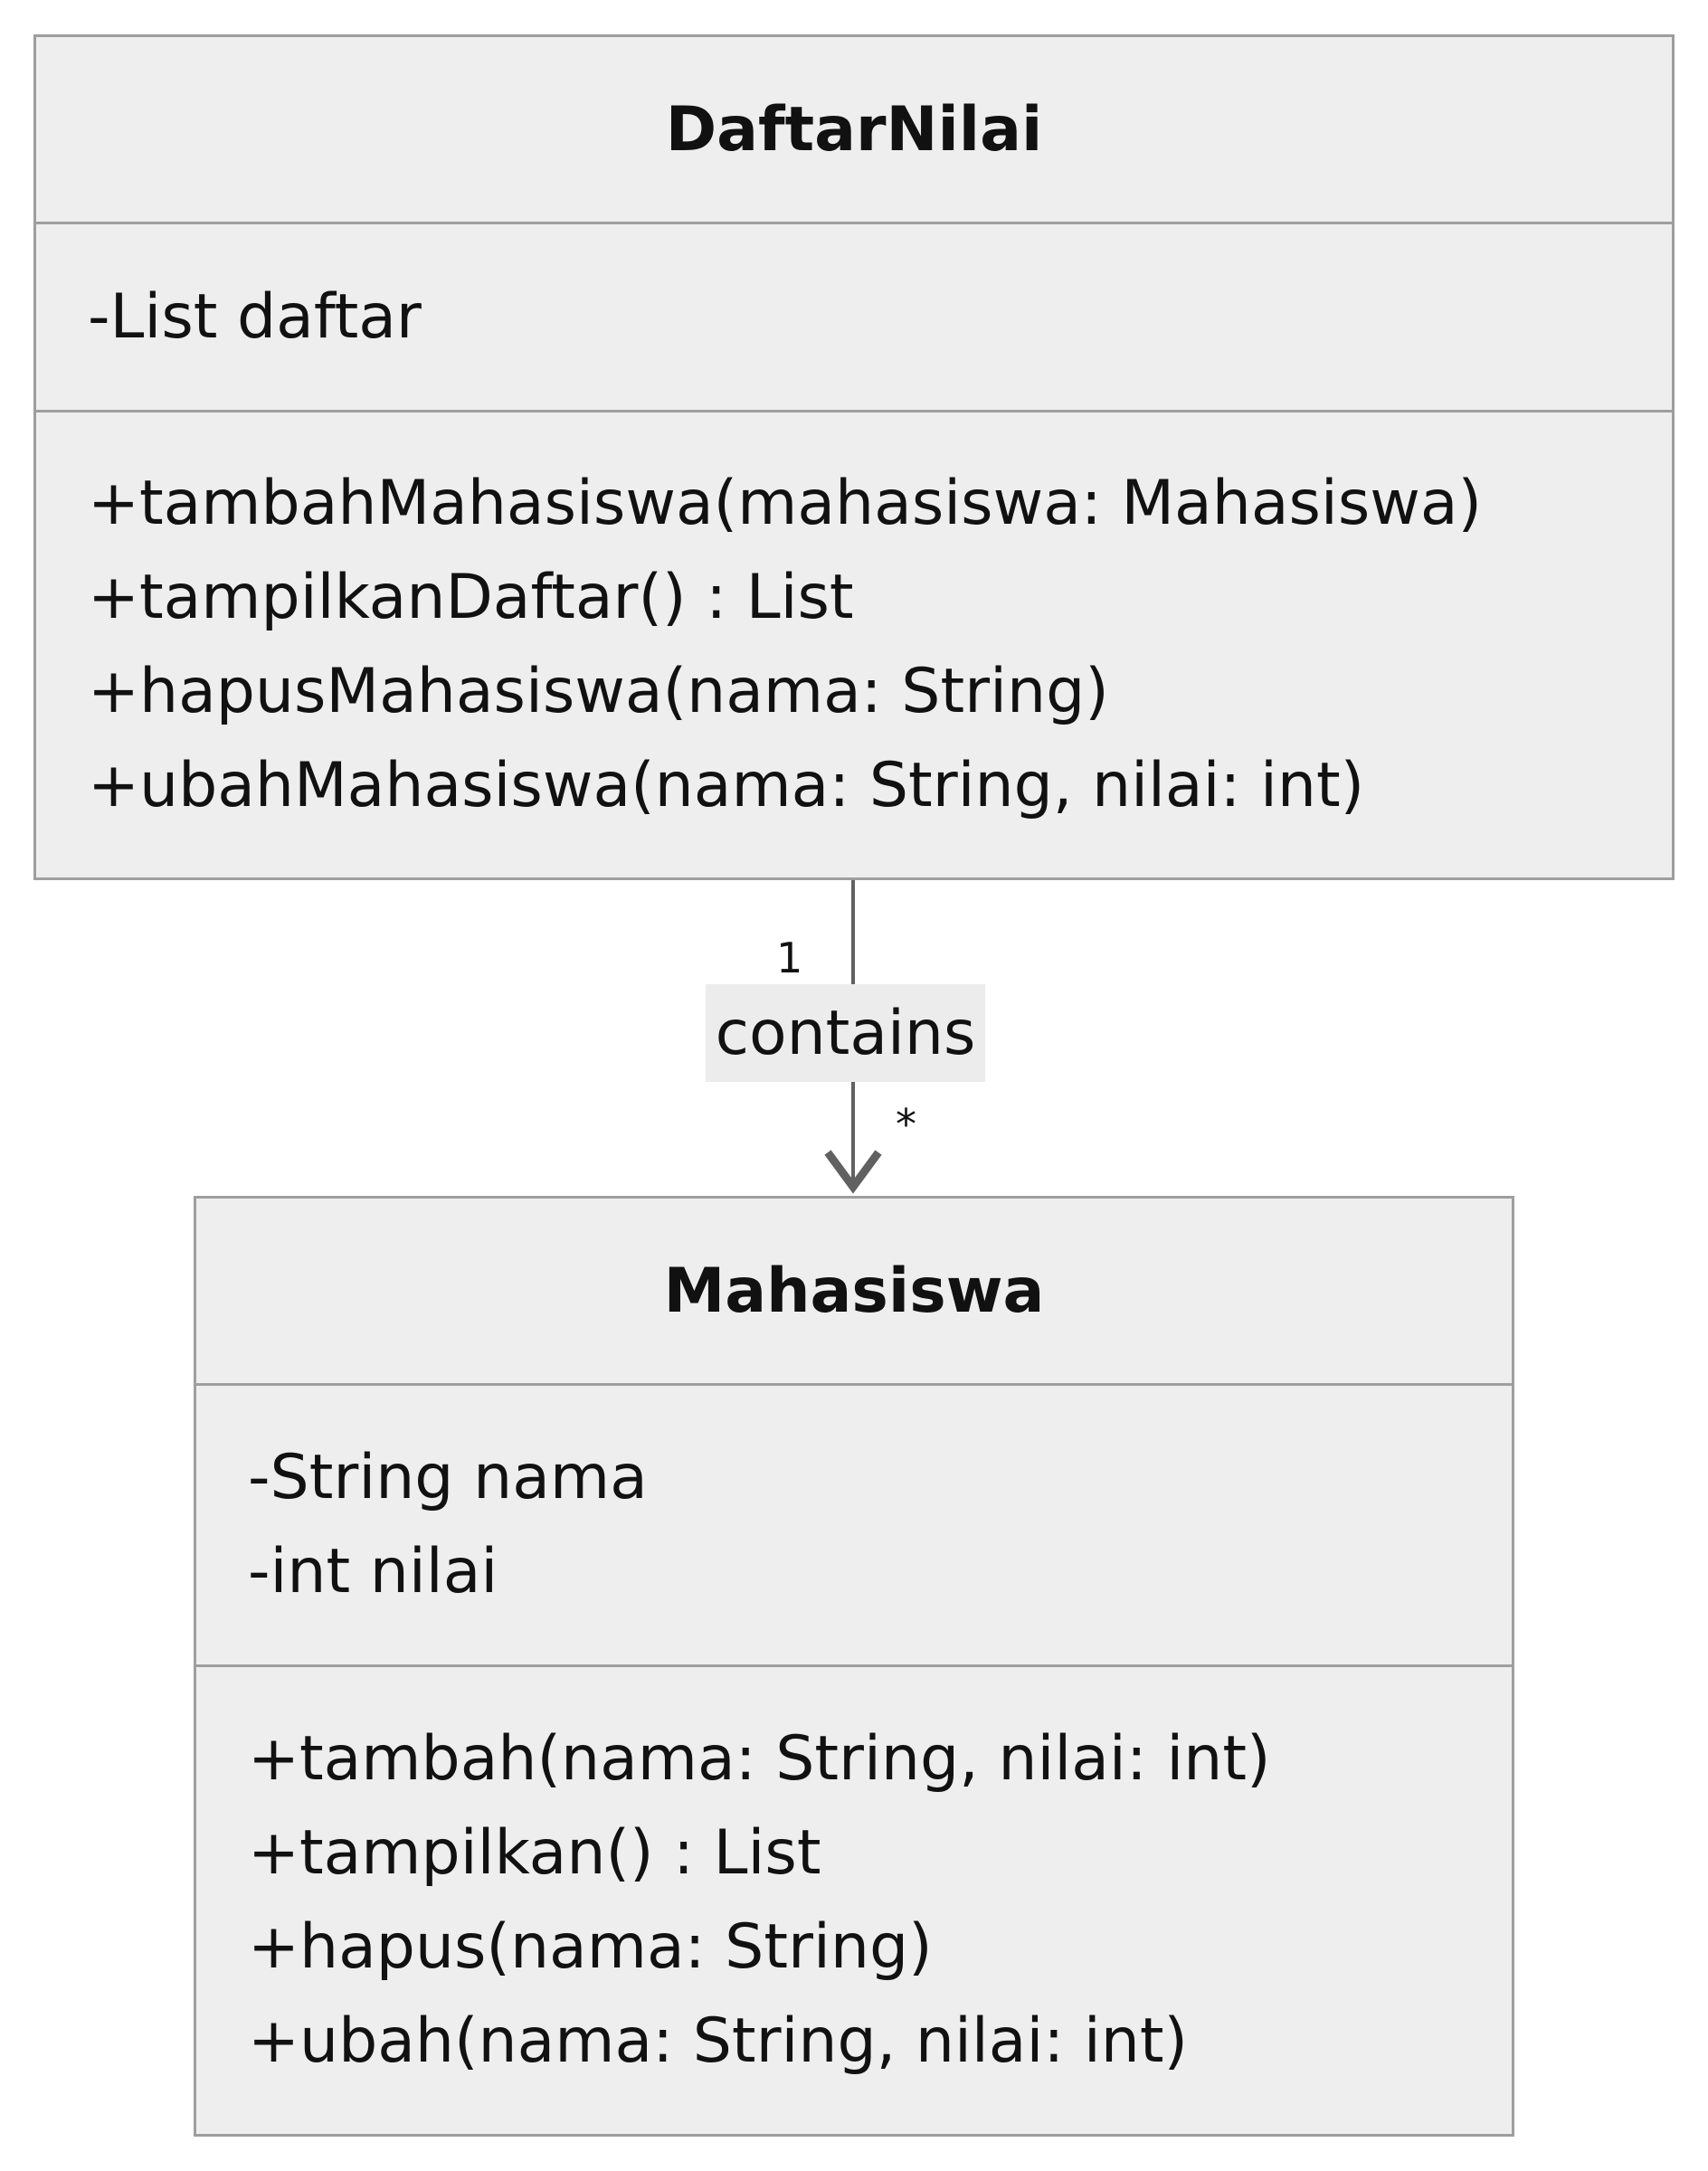 This screenshot has height=2171, width=1708. I want to click on method: +tampilkan() : List, so click(534, 1853).